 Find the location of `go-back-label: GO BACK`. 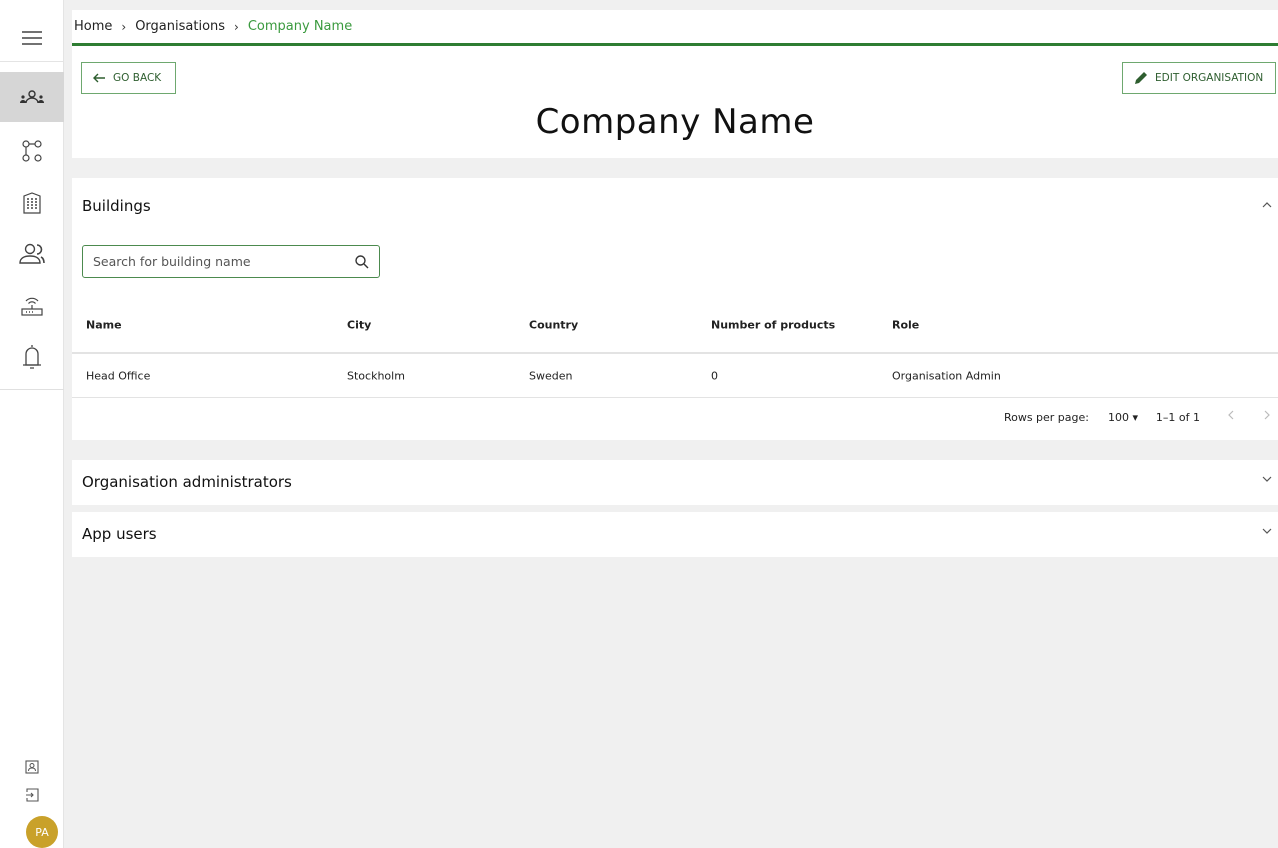

go-back-label: GO BACK is located at coordinates (137, 78).